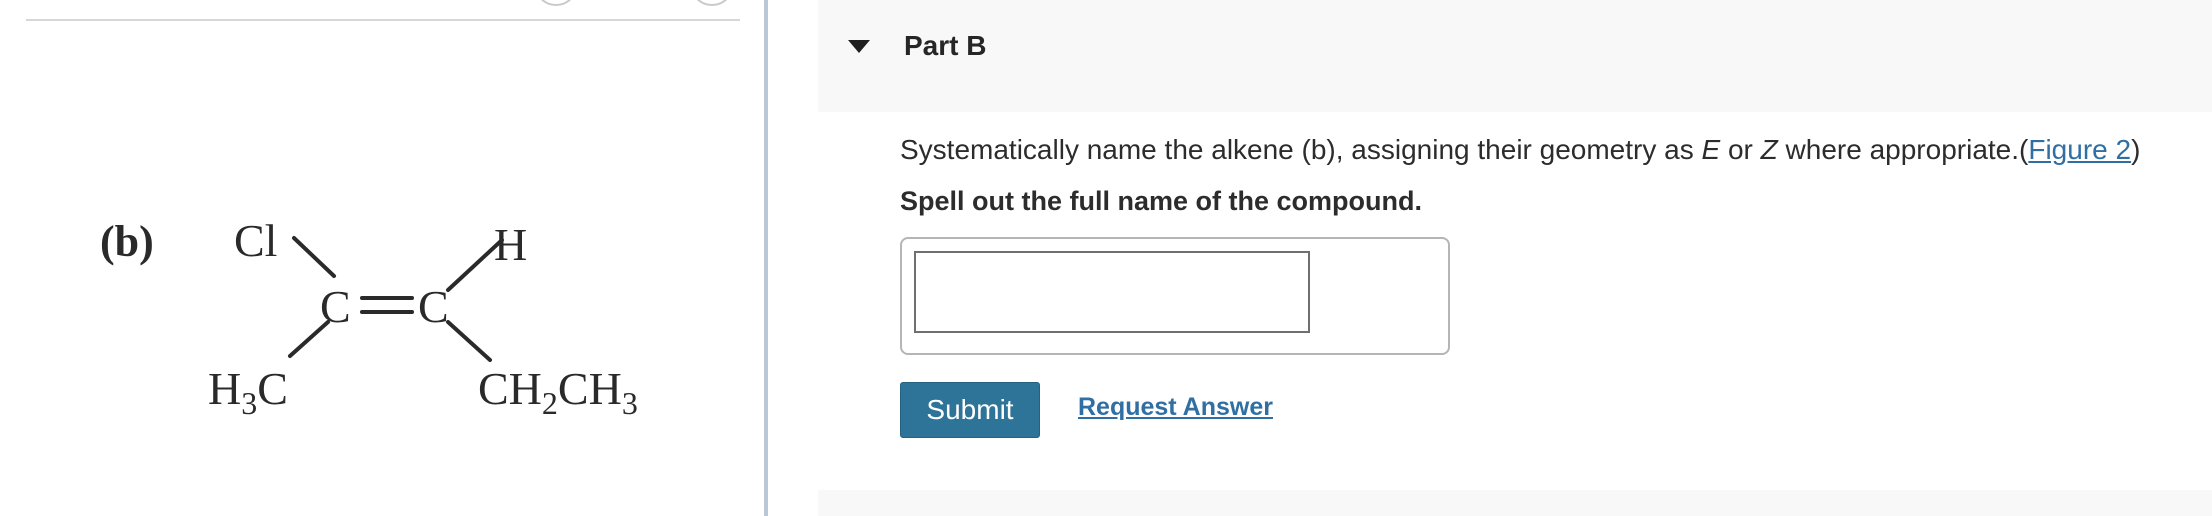  What do you see at coordinates (1161, 201) in the screenshot?
I see `instruction-text: Spell out the full name of the compound.` at bounding box center [1161, 201].